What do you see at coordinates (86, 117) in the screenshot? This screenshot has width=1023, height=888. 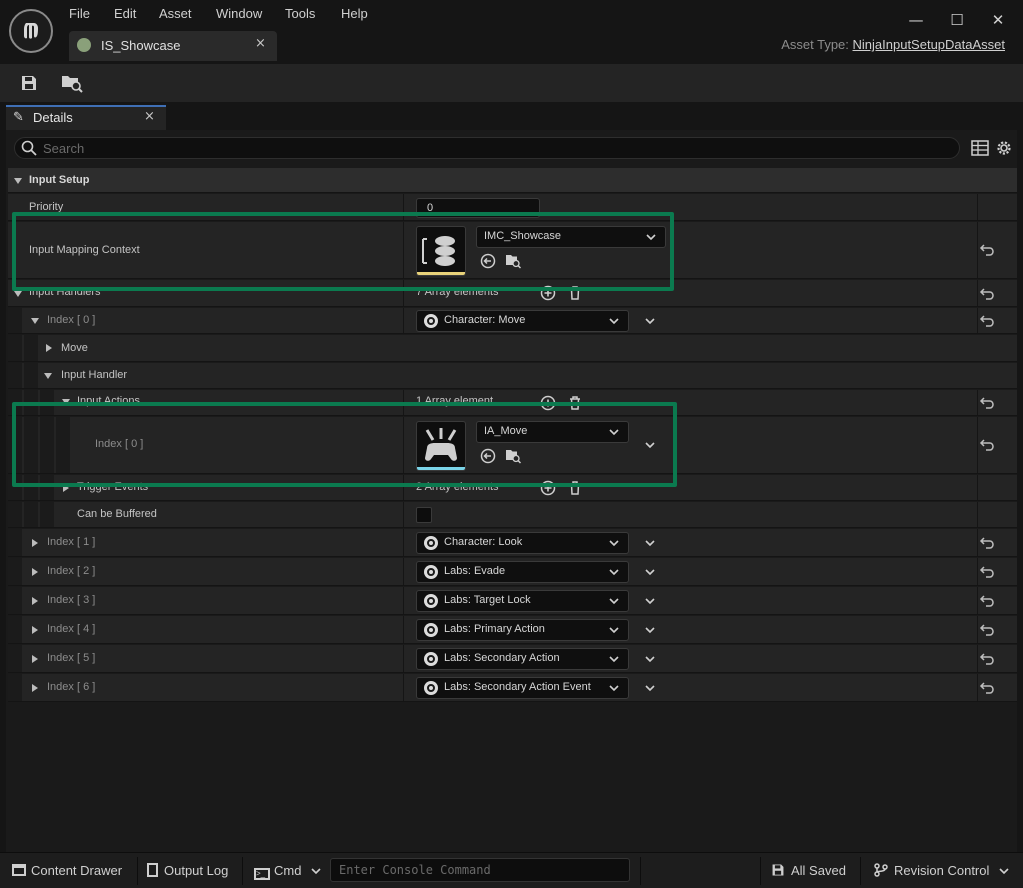 I see `details-tab: ✎ Details ×` at bounding box center [86, 117].